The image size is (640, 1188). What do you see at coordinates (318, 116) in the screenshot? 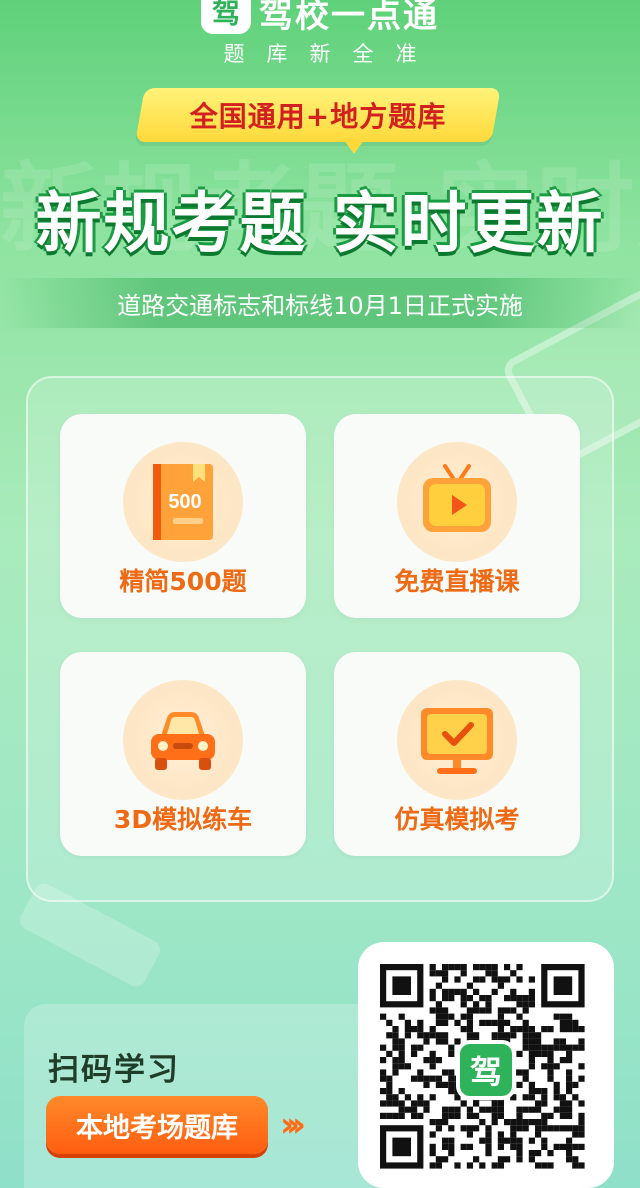
I see `banner-label: 全国通用+地方题库` at bounding box center [318, 116].